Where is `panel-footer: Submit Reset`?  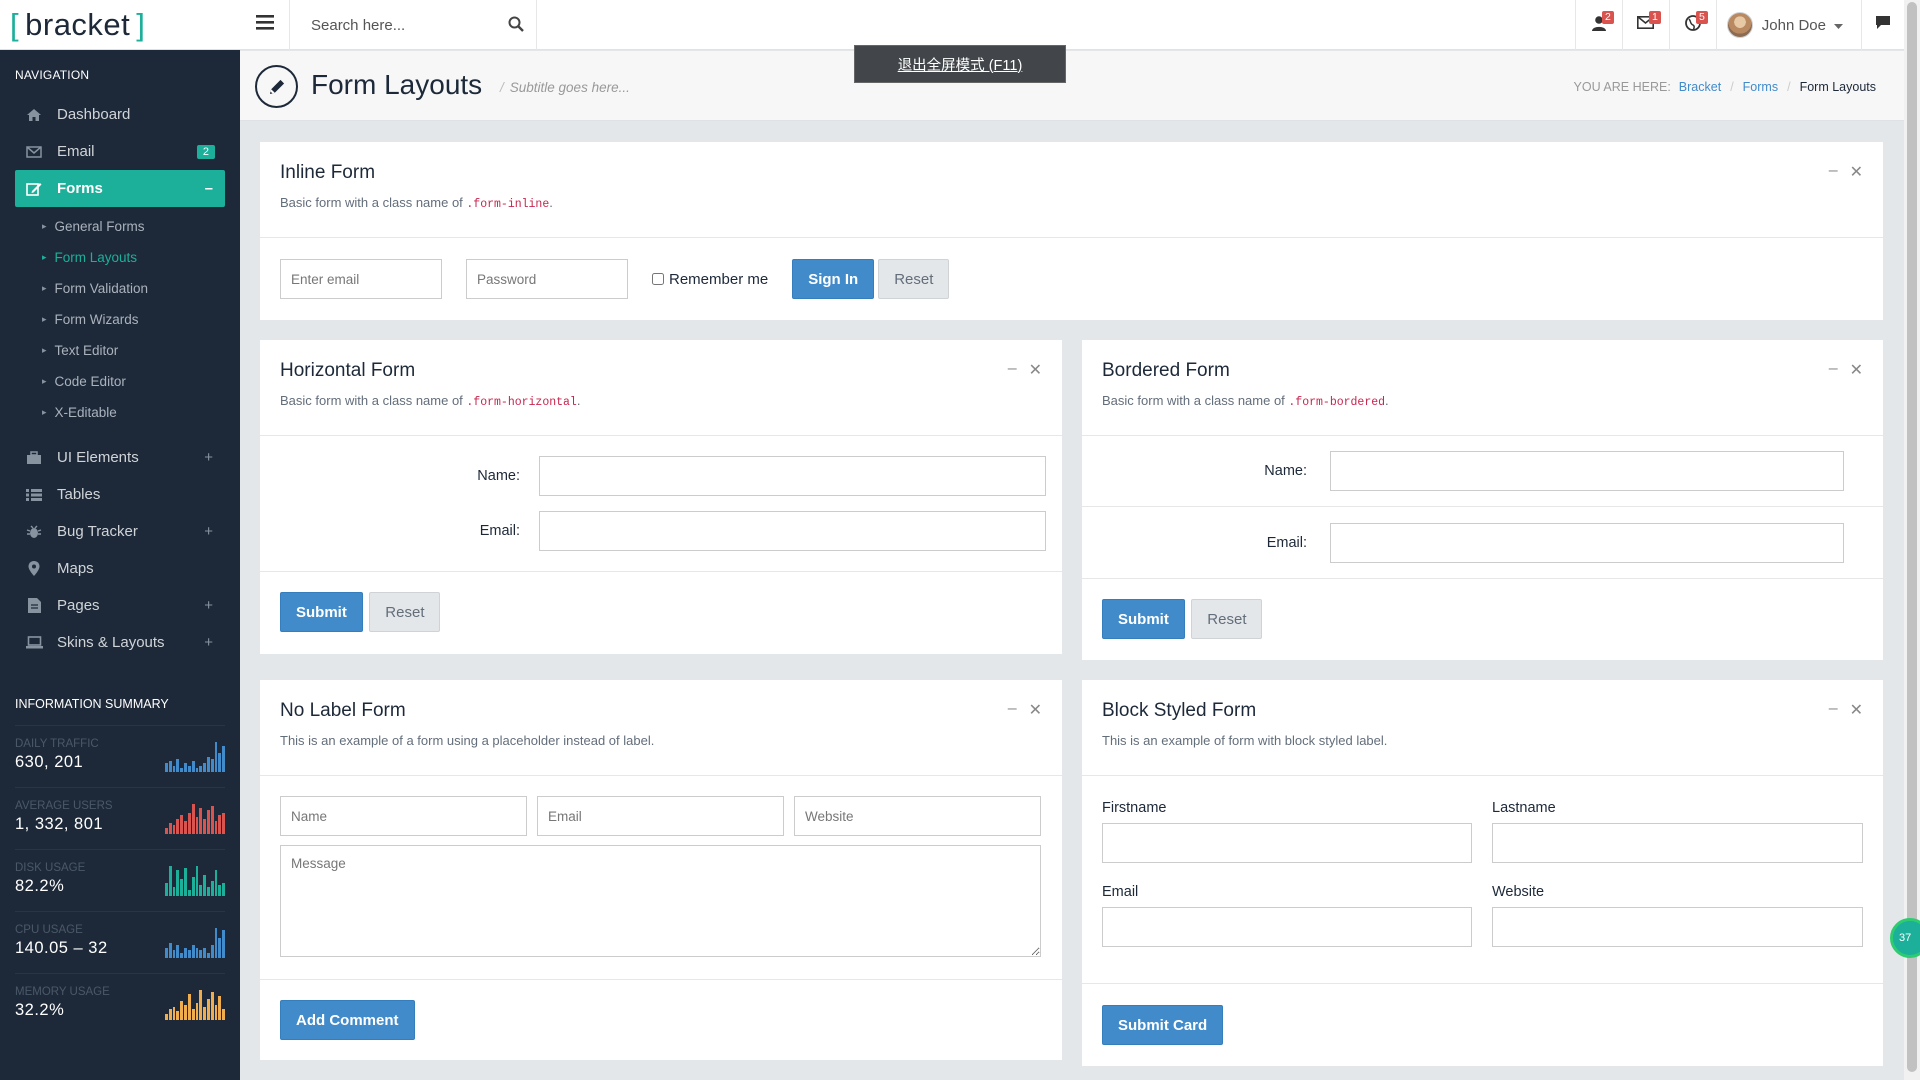 panel-footer: Submit Reset is located at coordinates (661, 612).